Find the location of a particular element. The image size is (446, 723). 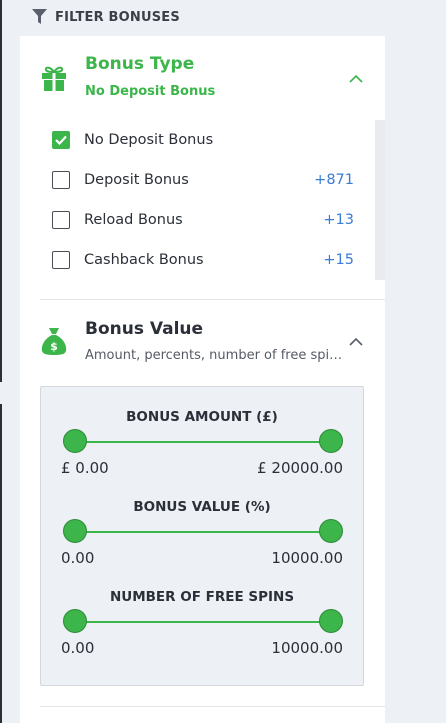

option-label: Reload Bonus is located at coordinates (133, 220).